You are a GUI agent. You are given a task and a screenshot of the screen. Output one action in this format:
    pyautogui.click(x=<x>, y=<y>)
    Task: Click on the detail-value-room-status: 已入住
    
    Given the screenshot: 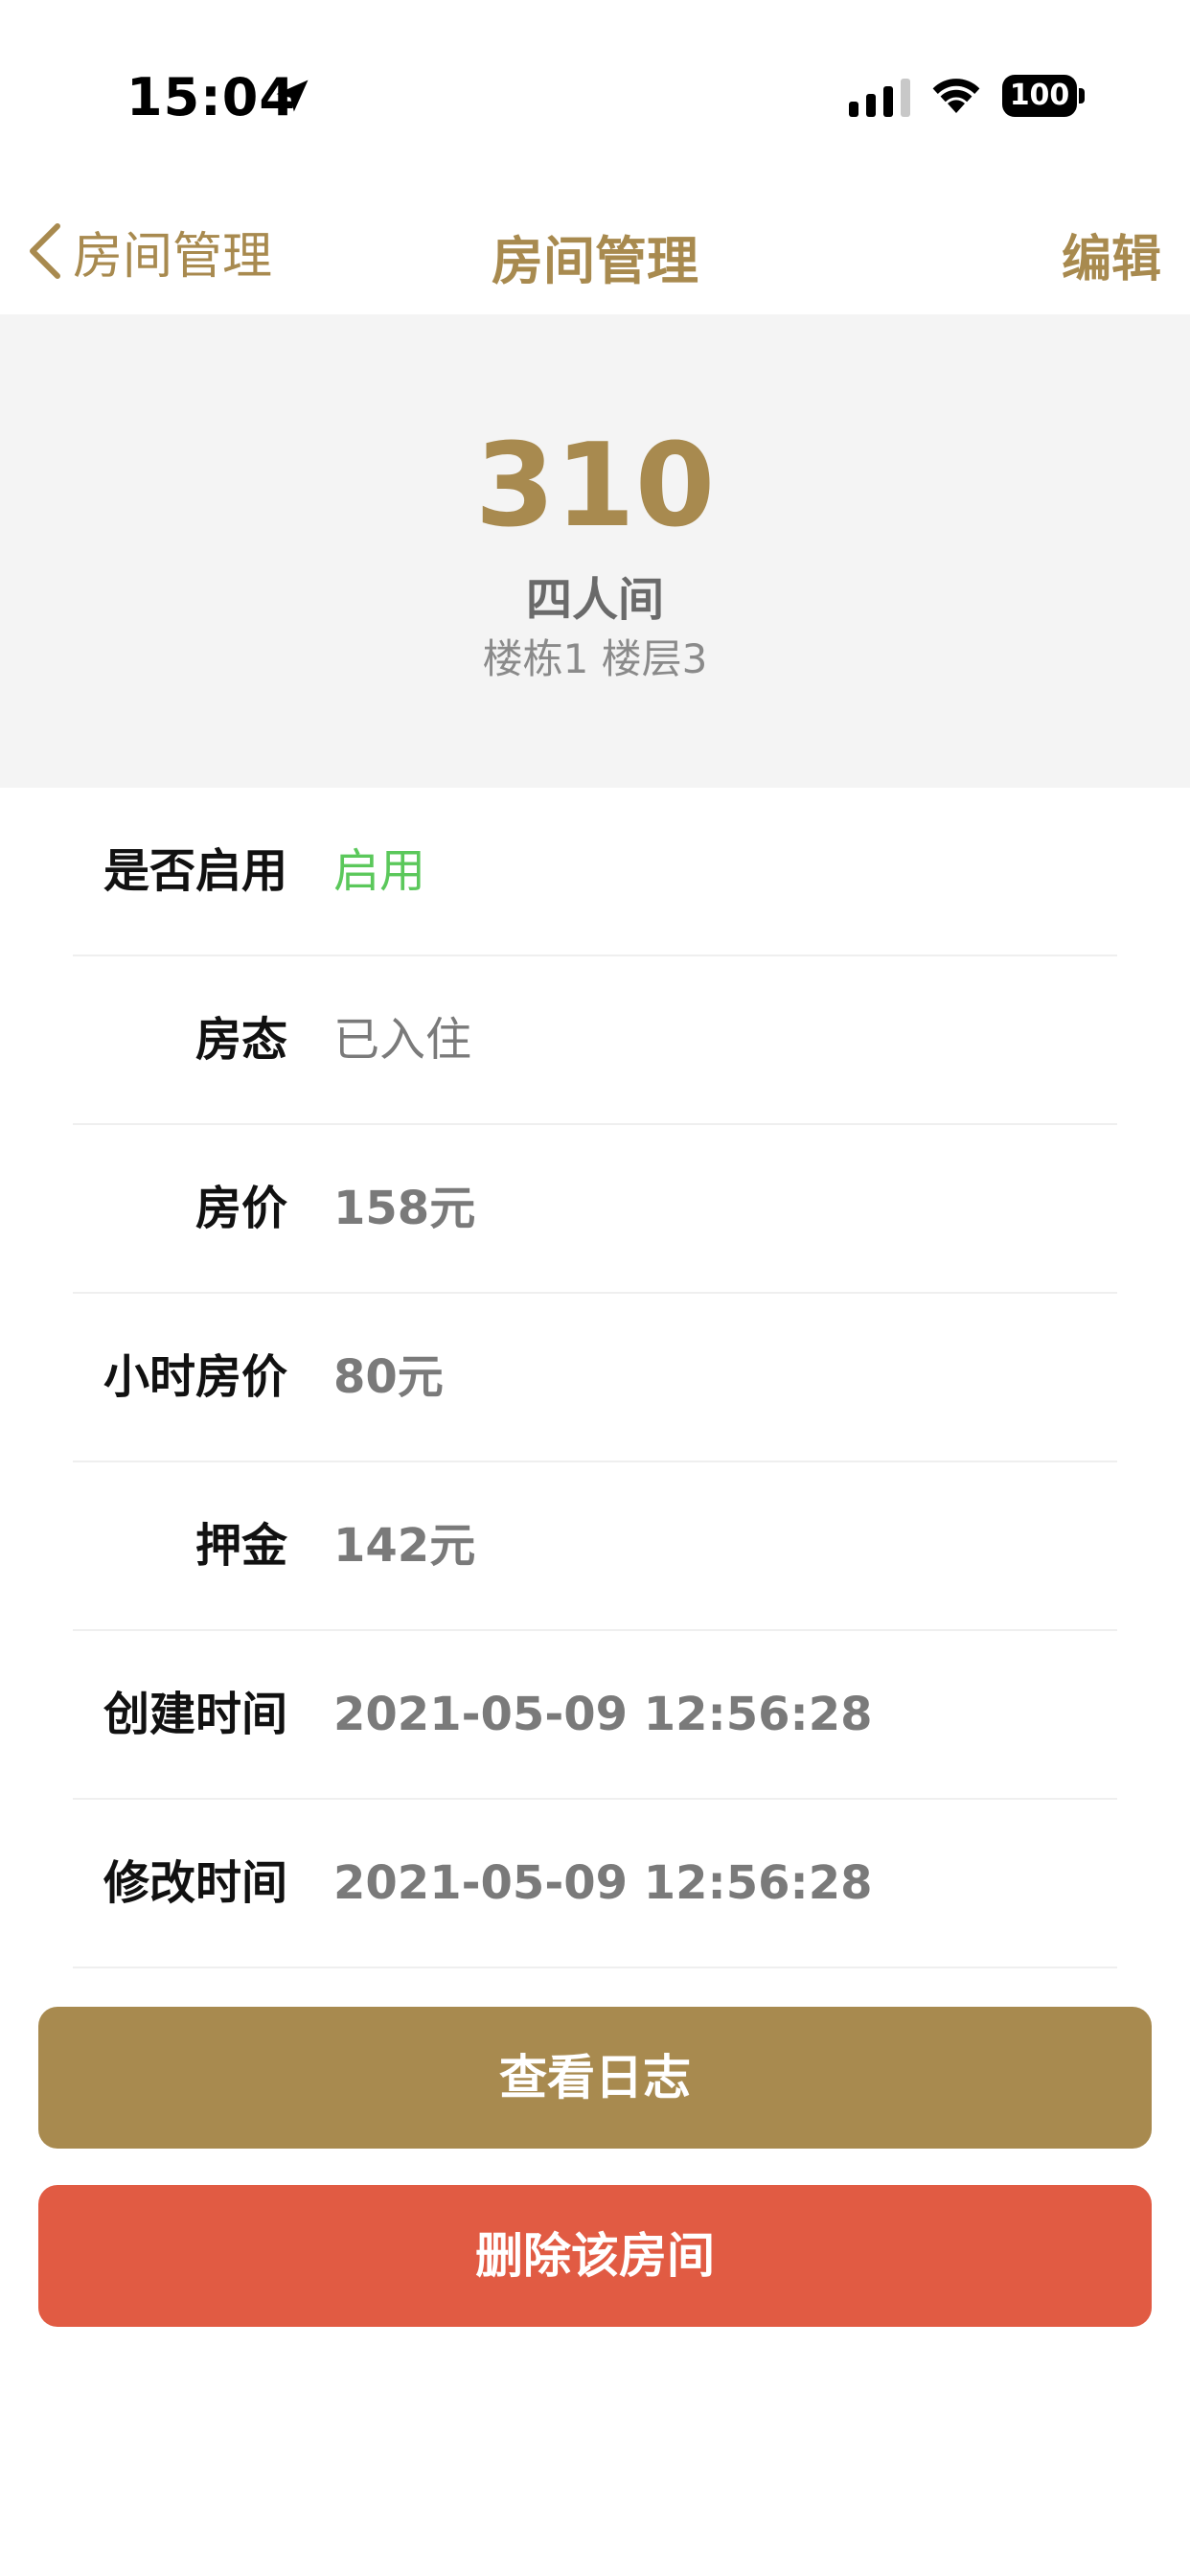 What is the action you would take?
    pyautogui.click(x=403, y=1040)
    